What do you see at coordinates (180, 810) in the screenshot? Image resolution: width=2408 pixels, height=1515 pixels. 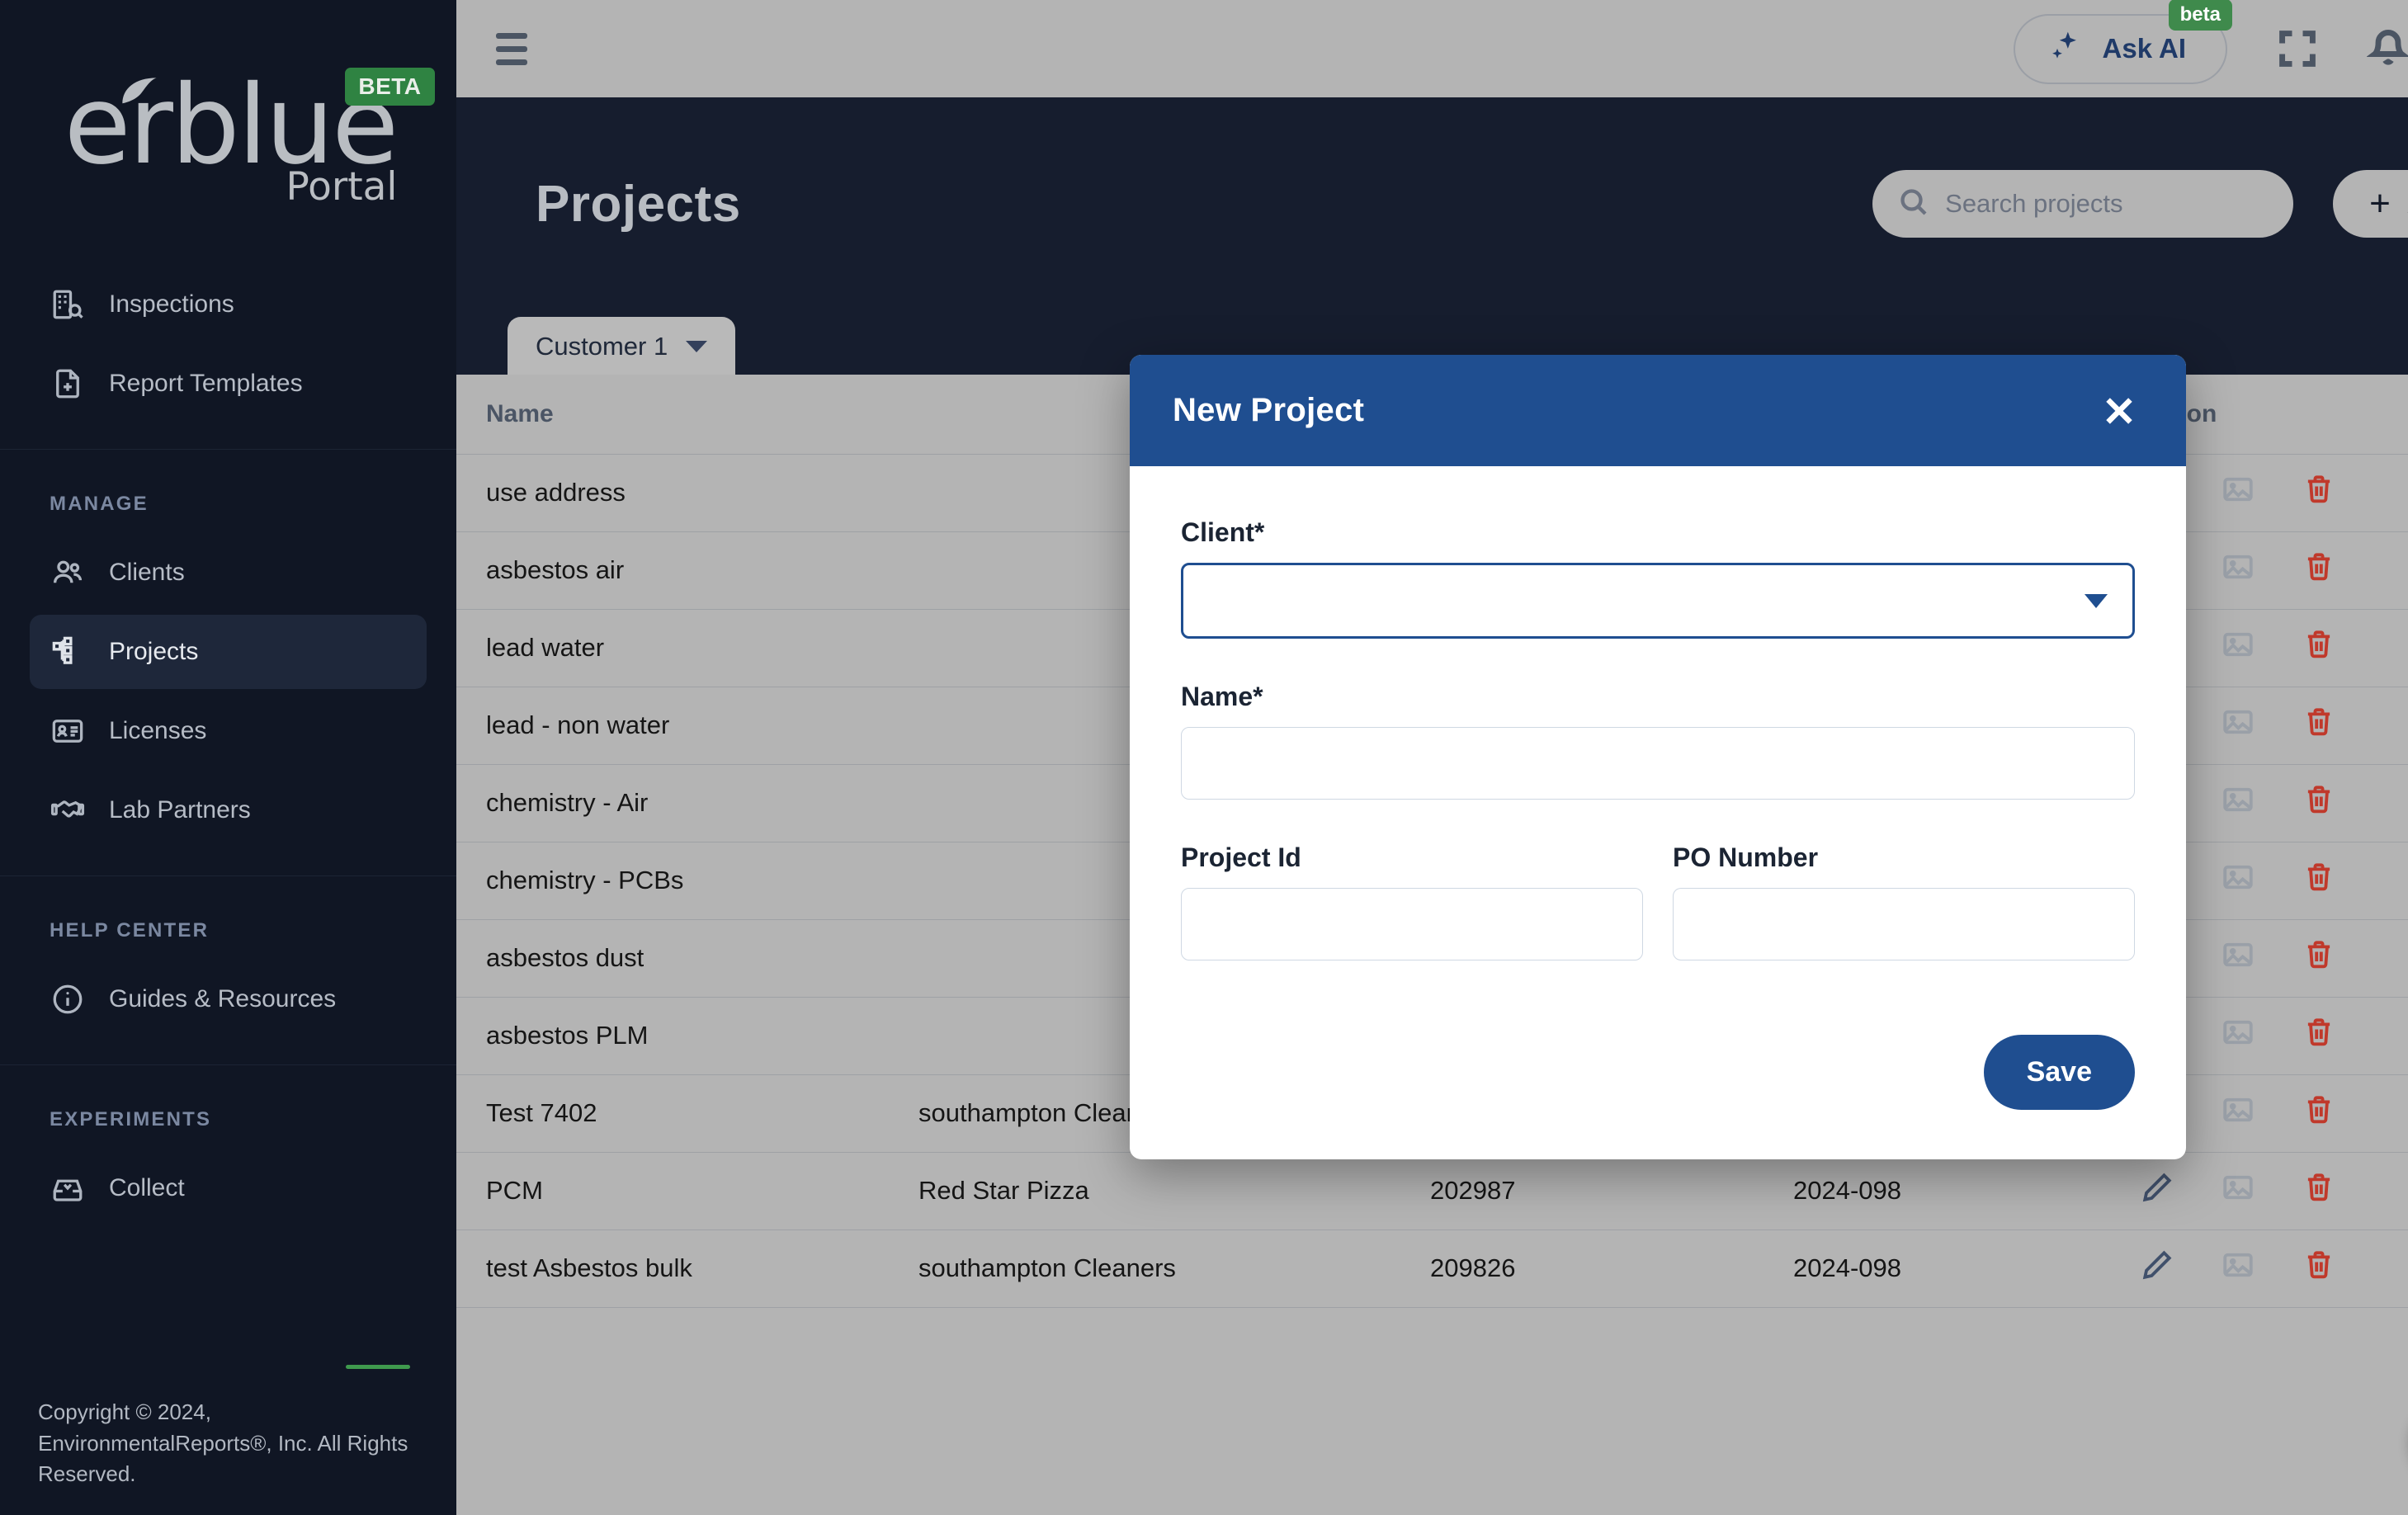 I see `sidebar-item-label: Lab Partners` at bounding box center [180, 810].